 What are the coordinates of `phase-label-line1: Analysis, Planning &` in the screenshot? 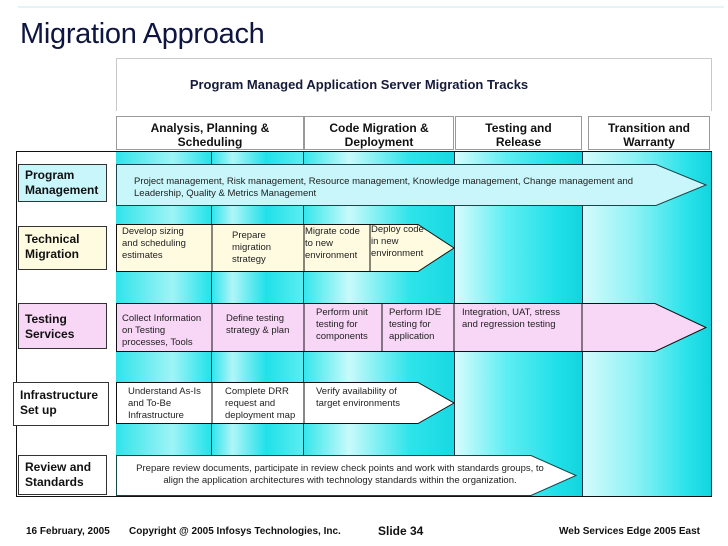 It's located at (210, 128).